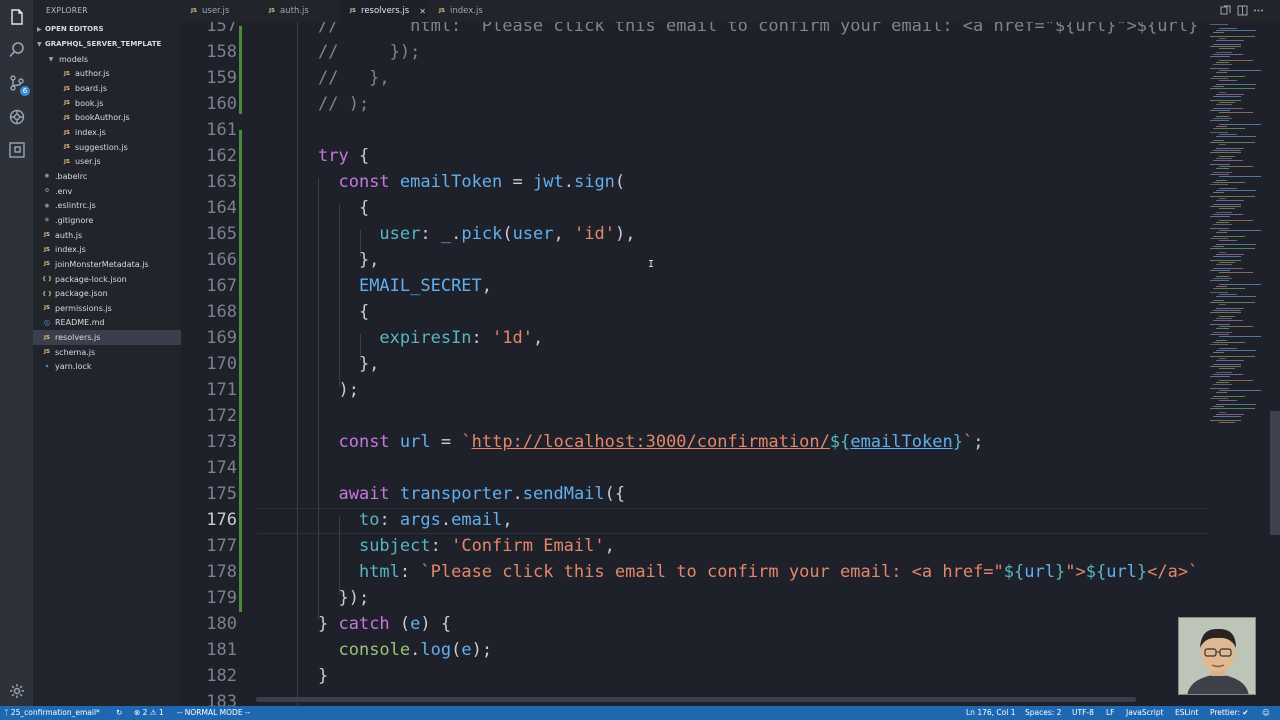 This screenshot has width=1280, height=720. Describe the element at coordinates (1225, 10) in the screenshot. I see `open-changes-icon` at that location.